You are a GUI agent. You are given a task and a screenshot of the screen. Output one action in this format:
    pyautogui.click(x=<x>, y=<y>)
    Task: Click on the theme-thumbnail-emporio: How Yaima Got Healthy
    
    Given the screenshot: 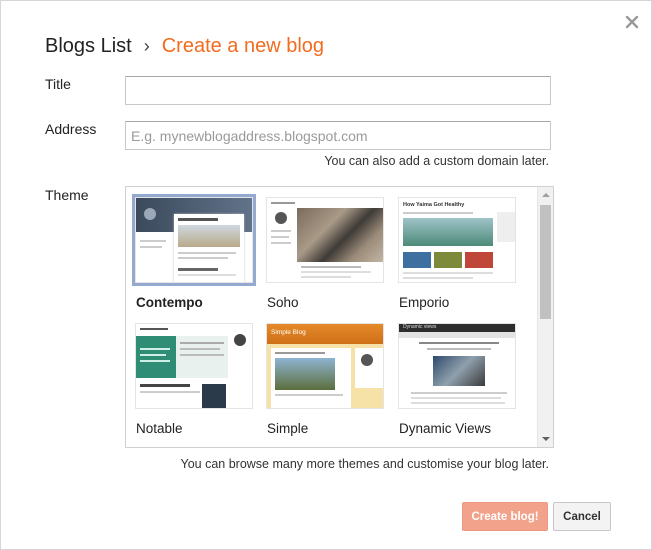 What is the action you would take?
    pyautogui.click(x=457, y=240)
    